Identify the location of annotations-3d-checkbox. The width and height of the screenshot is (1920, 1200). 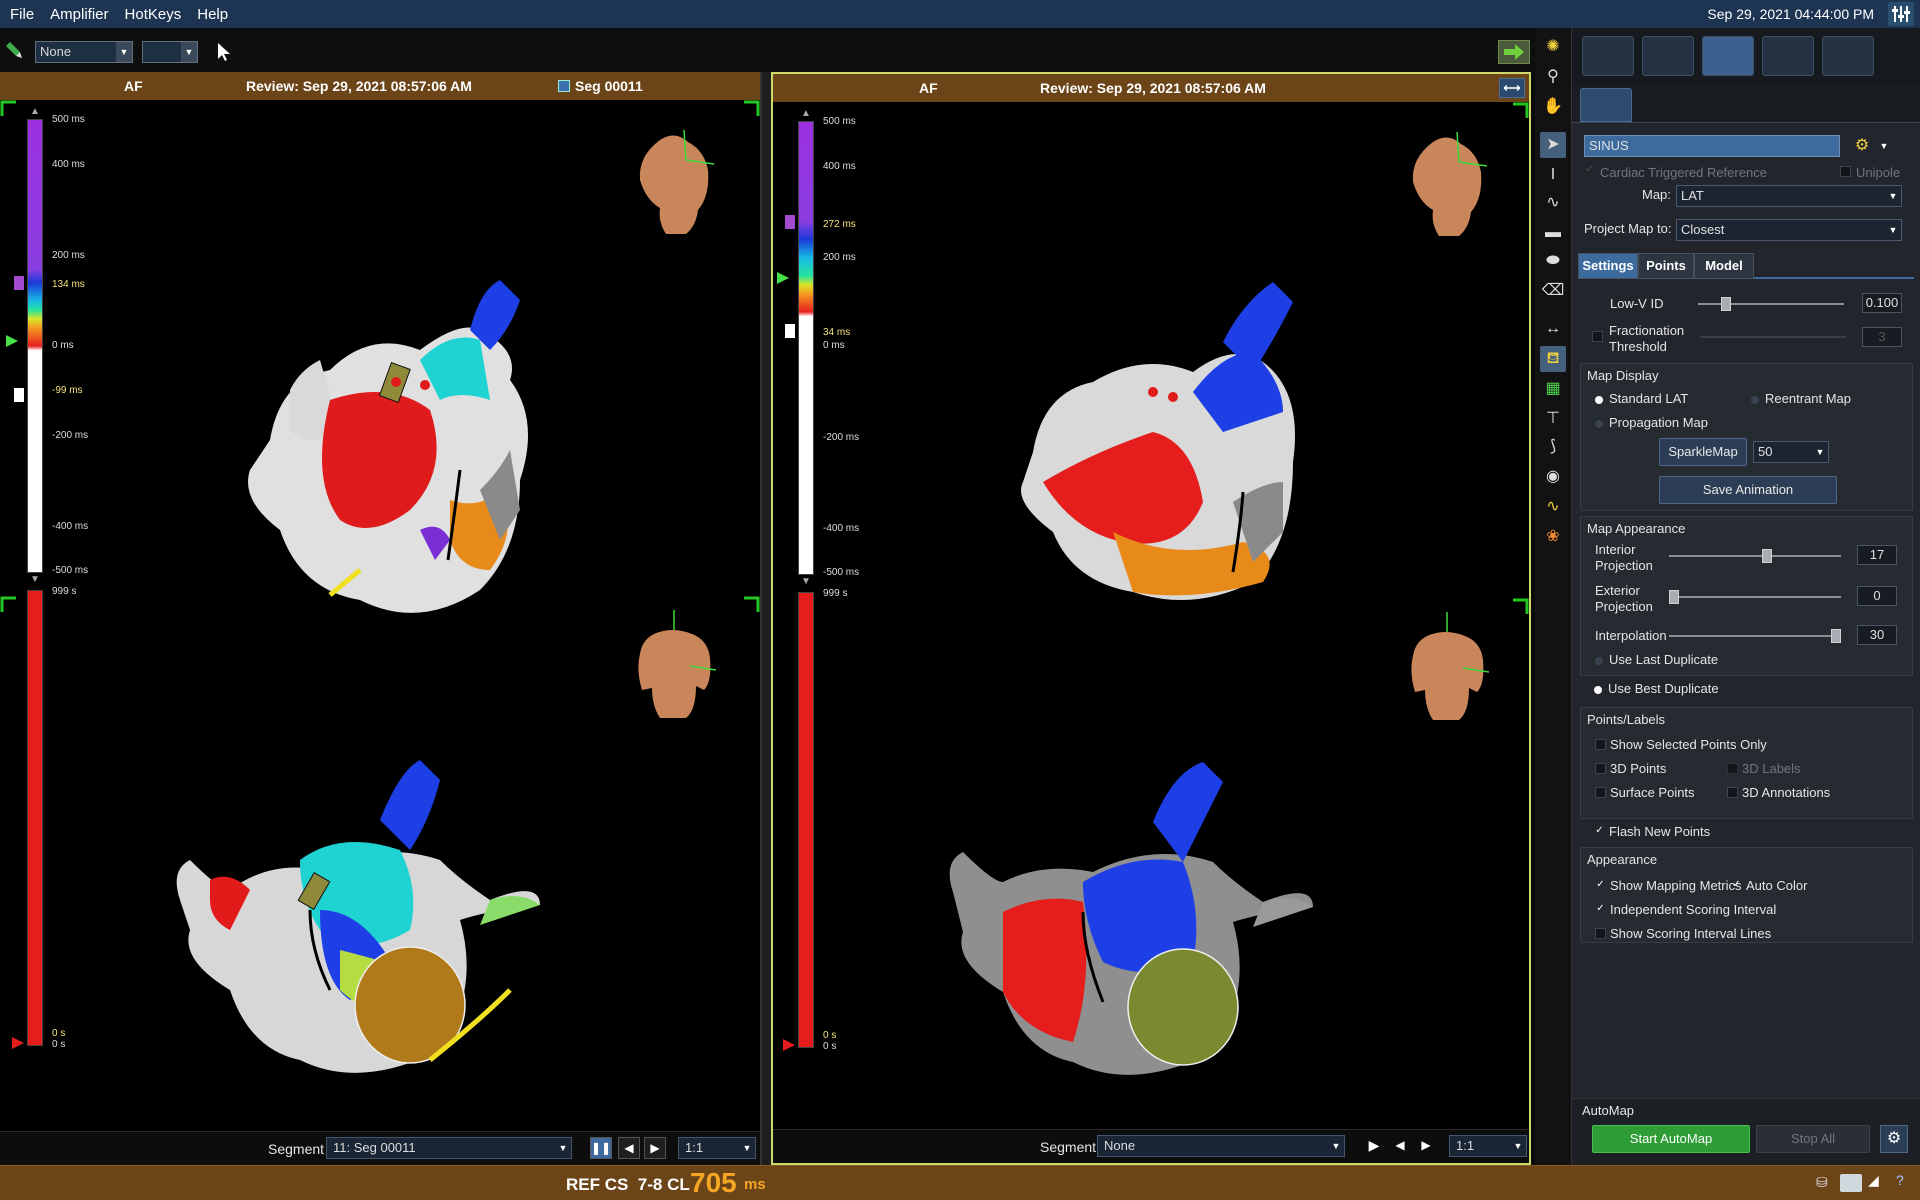
(1732, 792).